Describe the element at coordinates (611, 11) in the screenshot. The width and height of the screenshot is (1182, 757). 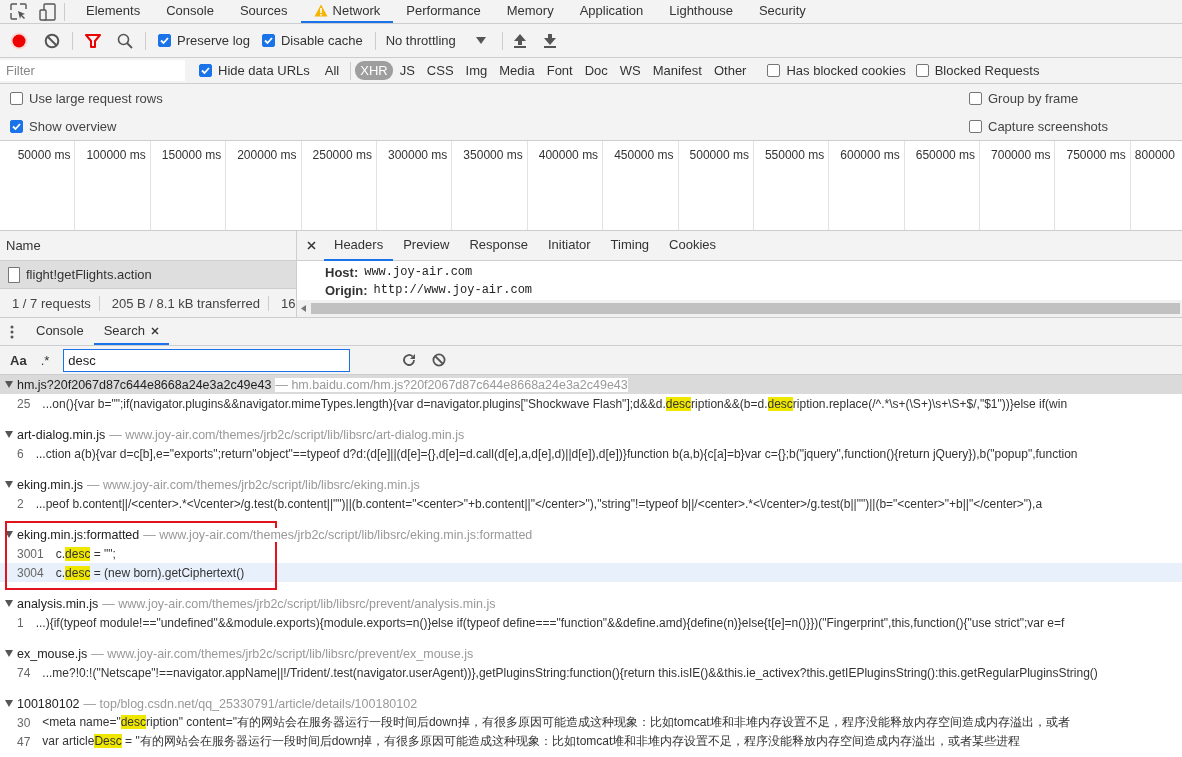
I see `panel-tab: Application` at that location.